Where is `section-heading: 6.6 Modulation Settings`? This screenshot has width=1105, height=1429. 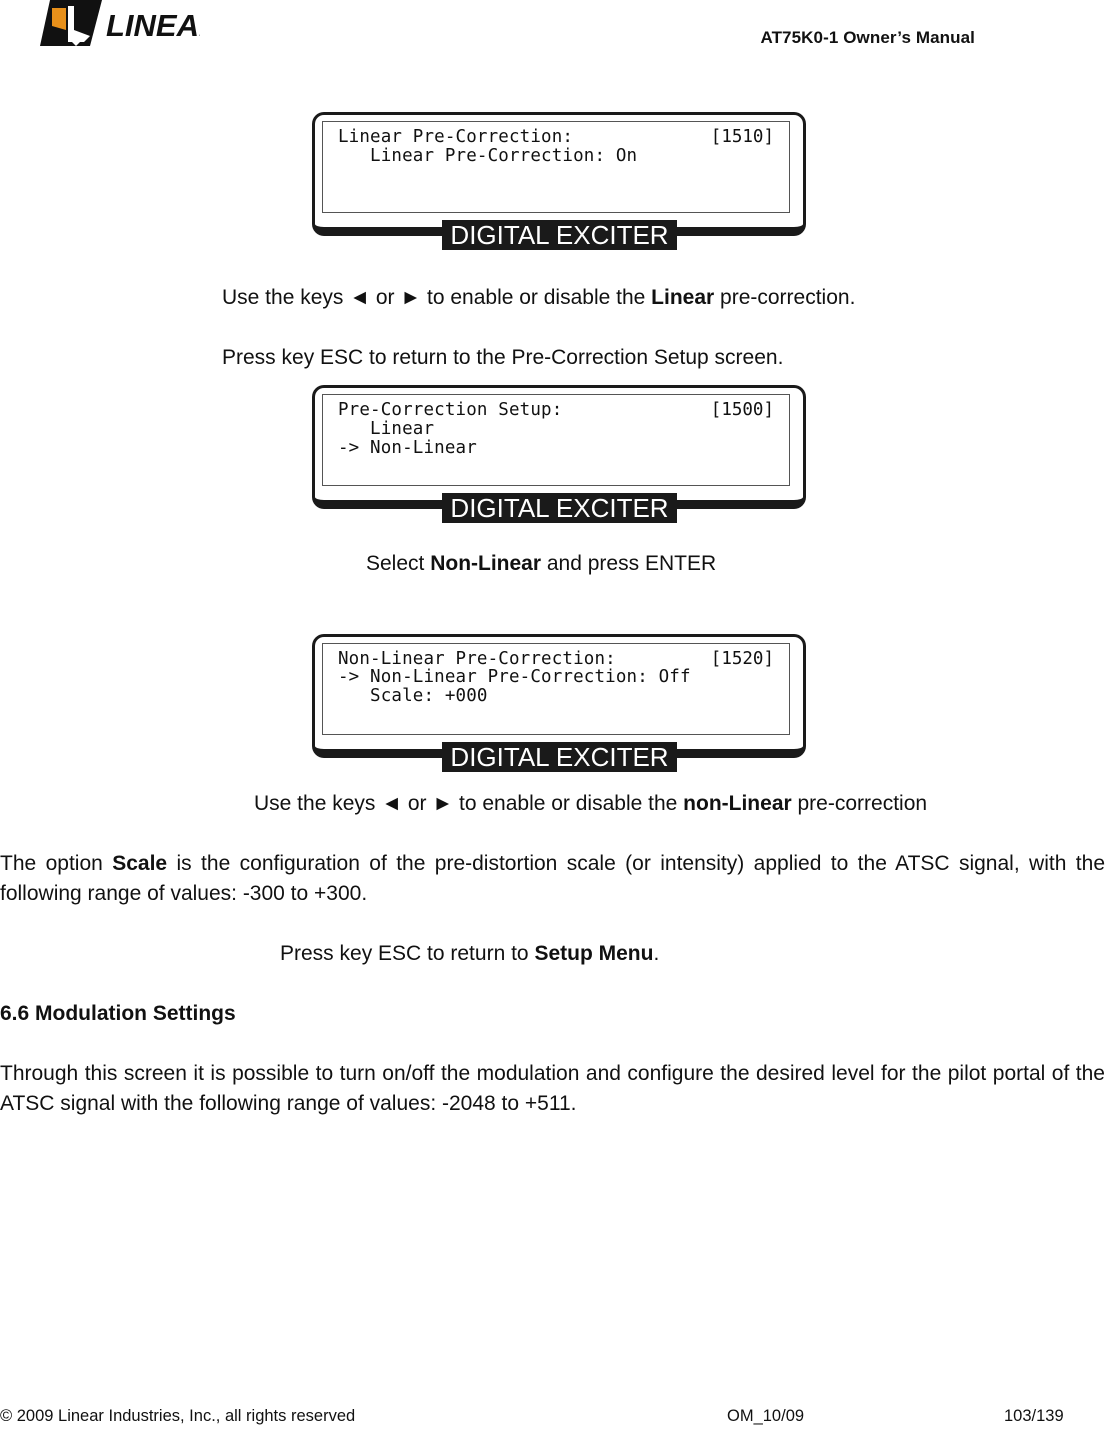
section-heading: 6.6 Modulation Settings is located at coordinates (118, 1013).